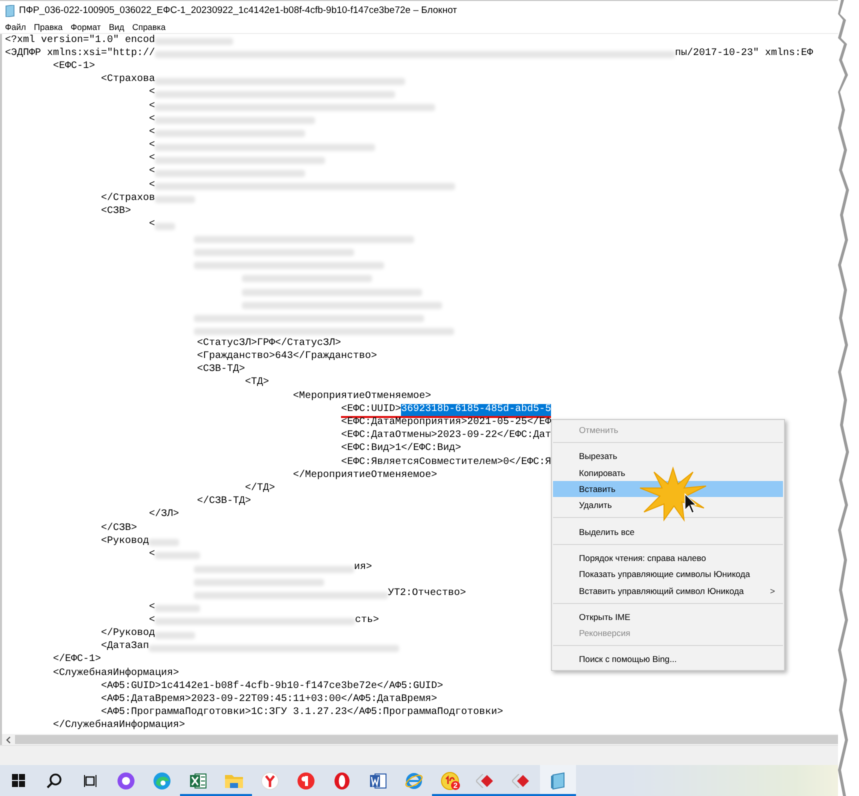 Image resolution: width=859 pixels, height=796 pixels. What do you see at coordinates (87, 27) in the screenshot?
I see `menu-item: Формат` at bounding box center [87, 27].